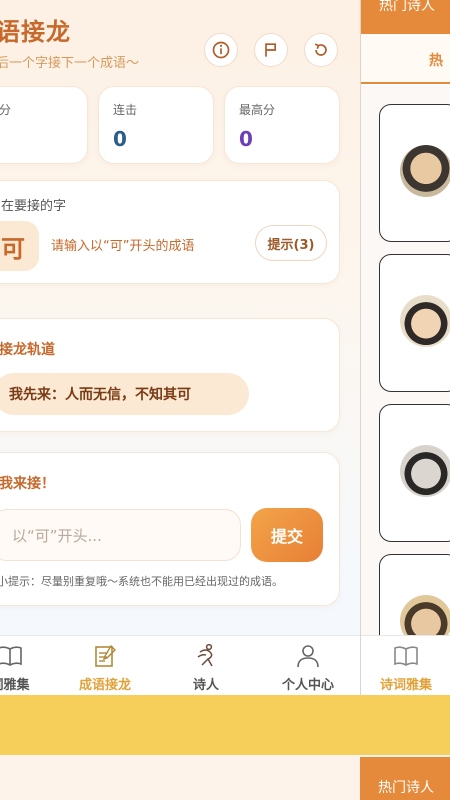 The image size is (450, 800). Describe the element at coordinates (125, 110) in the screenshot. I see `combo-label: 连击` at that location.